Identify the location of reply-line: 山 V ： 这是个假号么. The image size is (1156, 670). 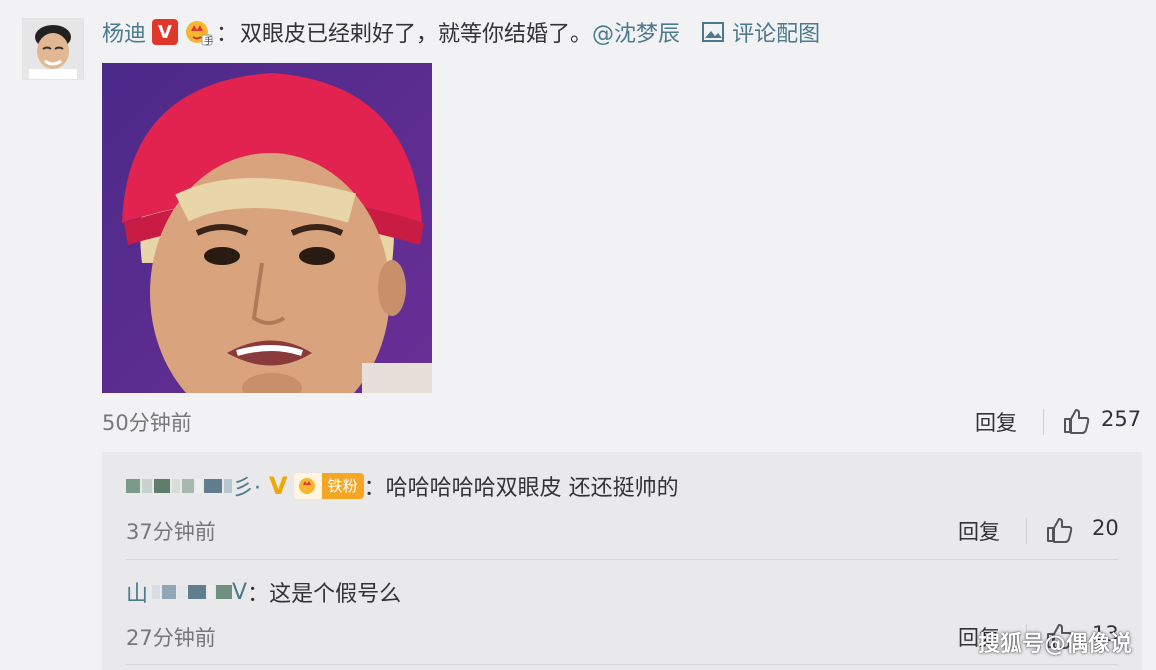
(263, 592).